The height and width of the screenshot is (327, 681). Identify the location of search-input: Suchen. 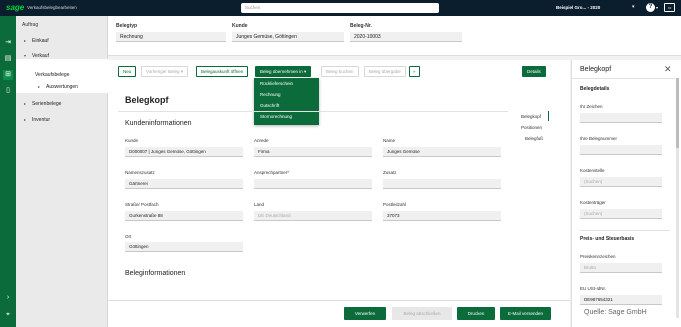
(340, 8).